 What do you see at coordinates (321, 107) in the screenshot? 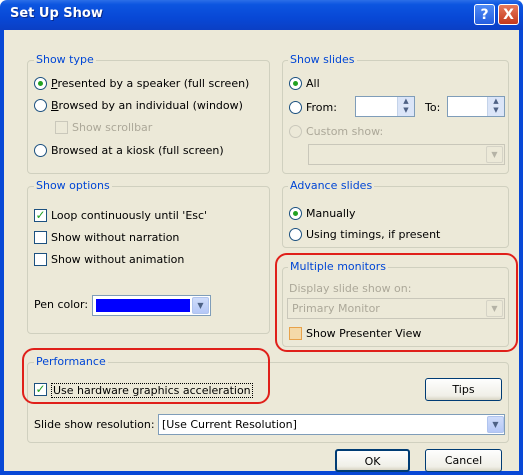
I see `from-slide-label: From:` at bounding box center [321, 107].